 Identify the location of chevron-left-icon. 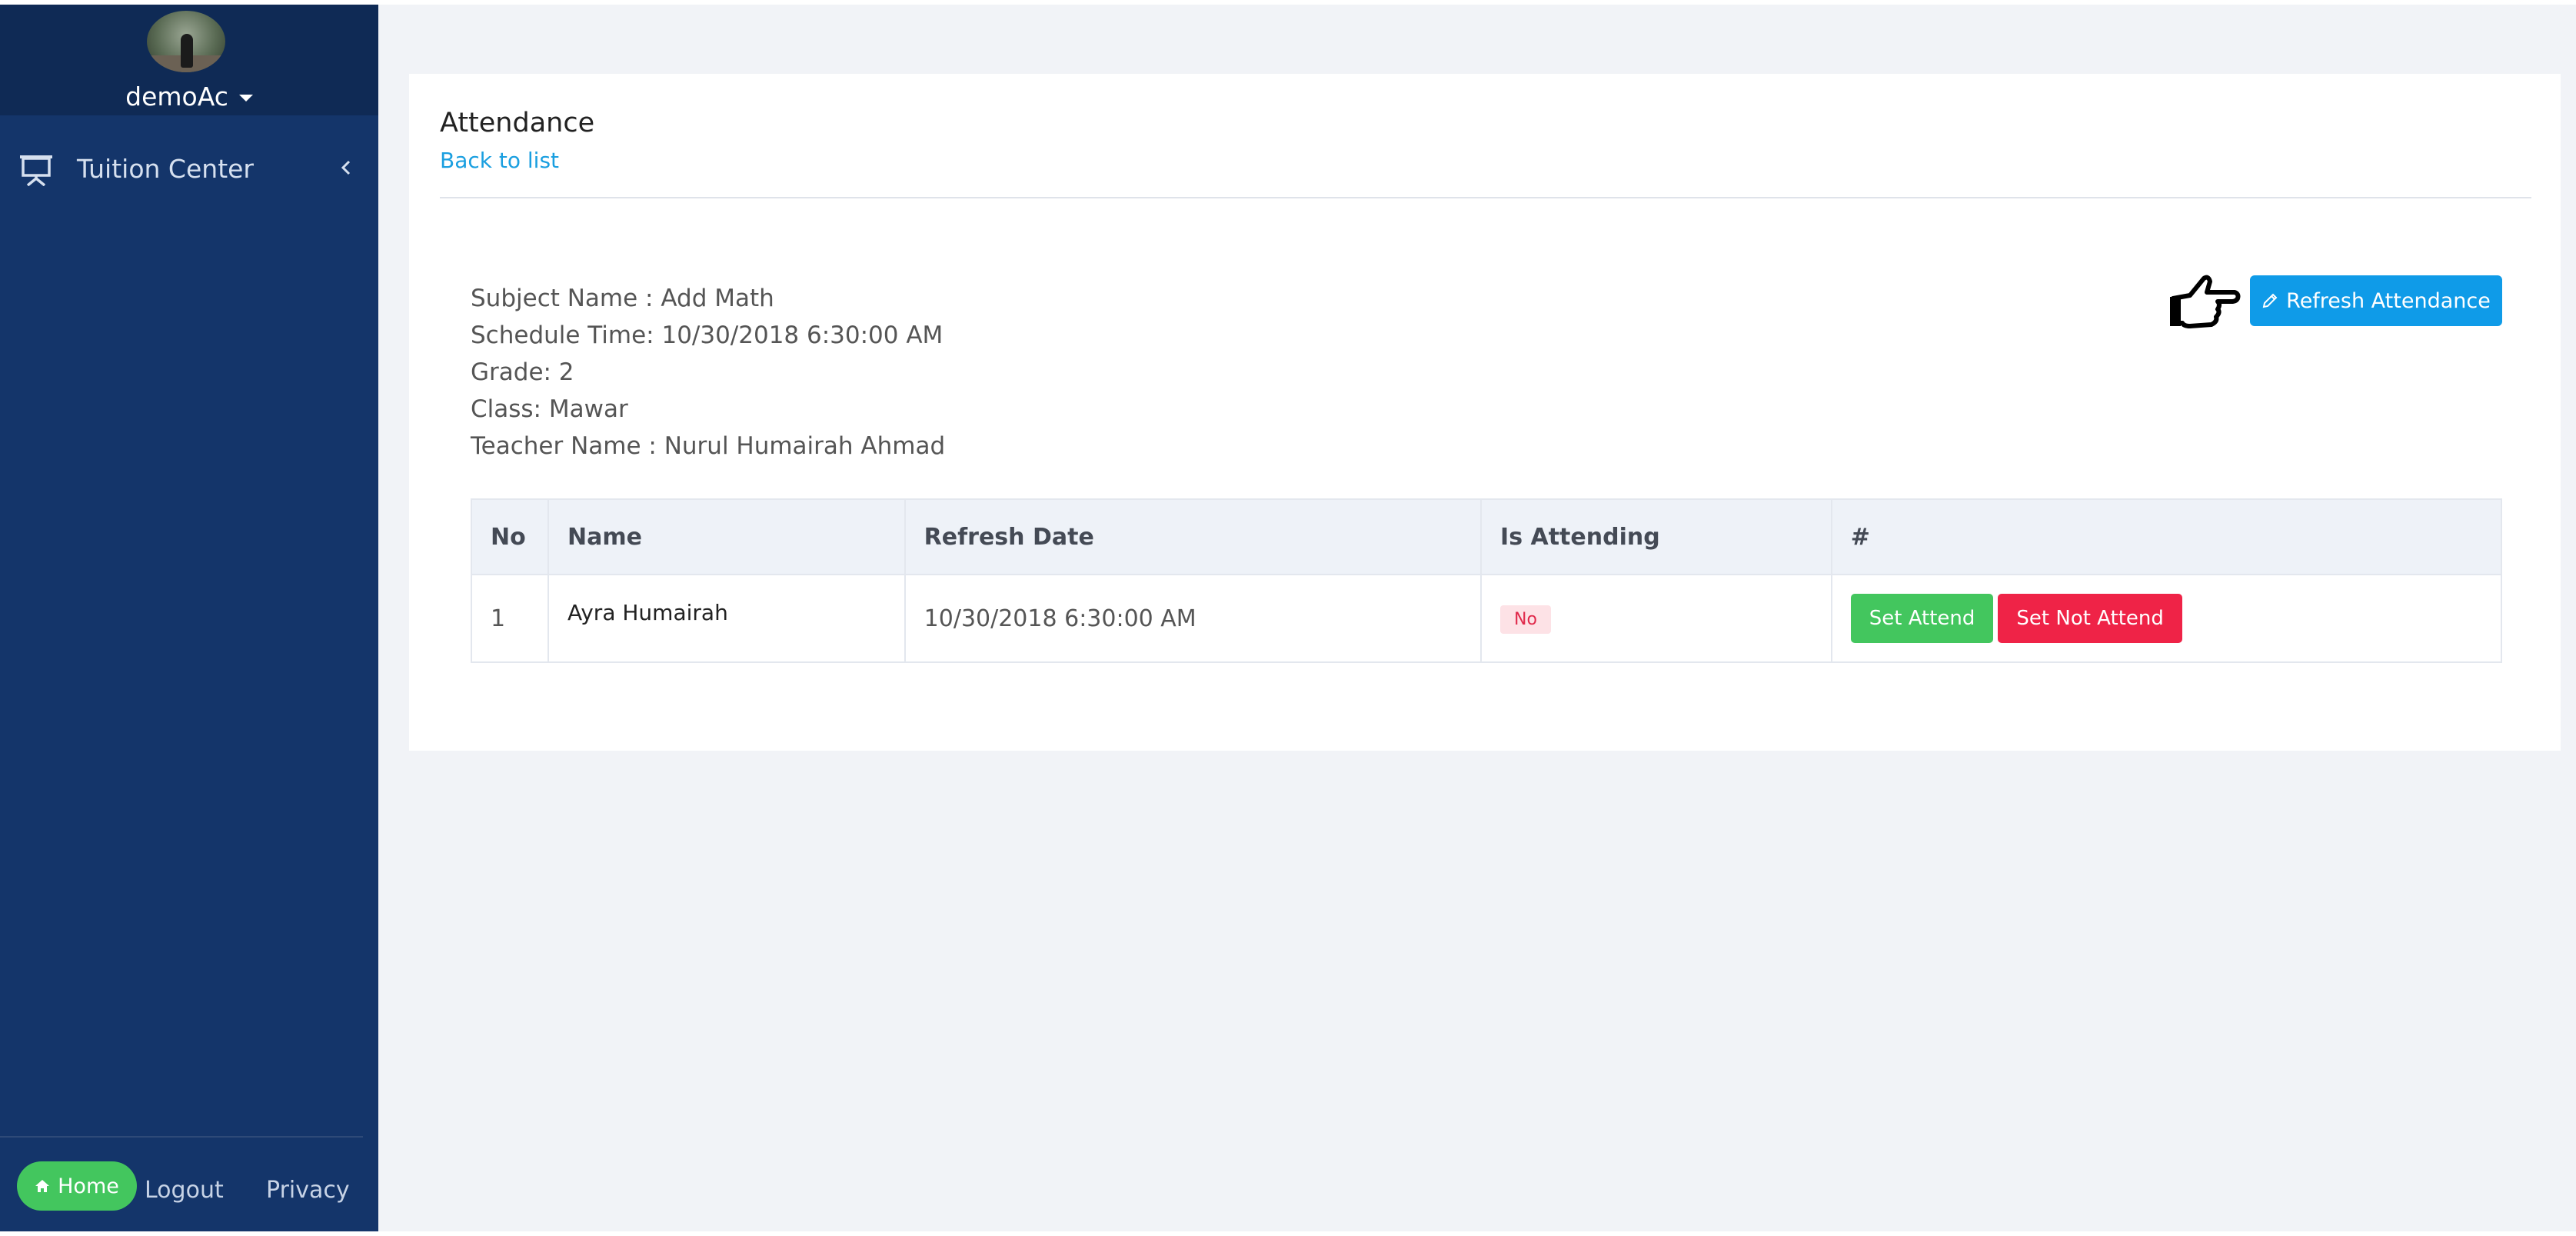
(346, 167).